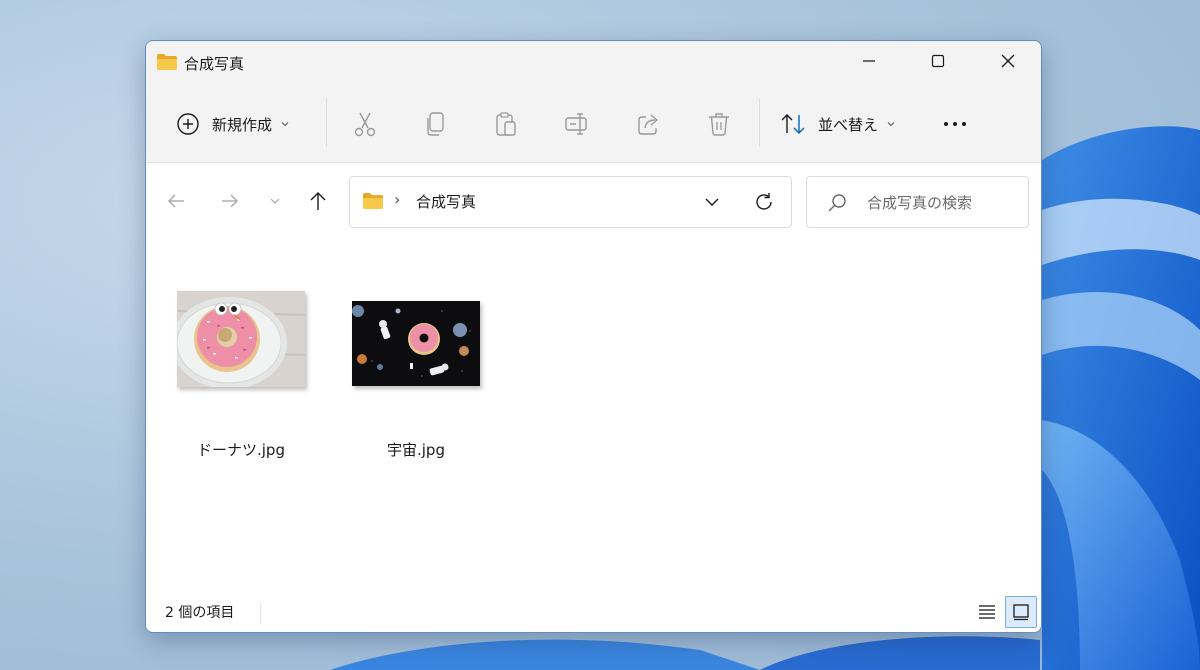  I want to click on command-bar: 新規作成 並べ替え, so click(593, 124).